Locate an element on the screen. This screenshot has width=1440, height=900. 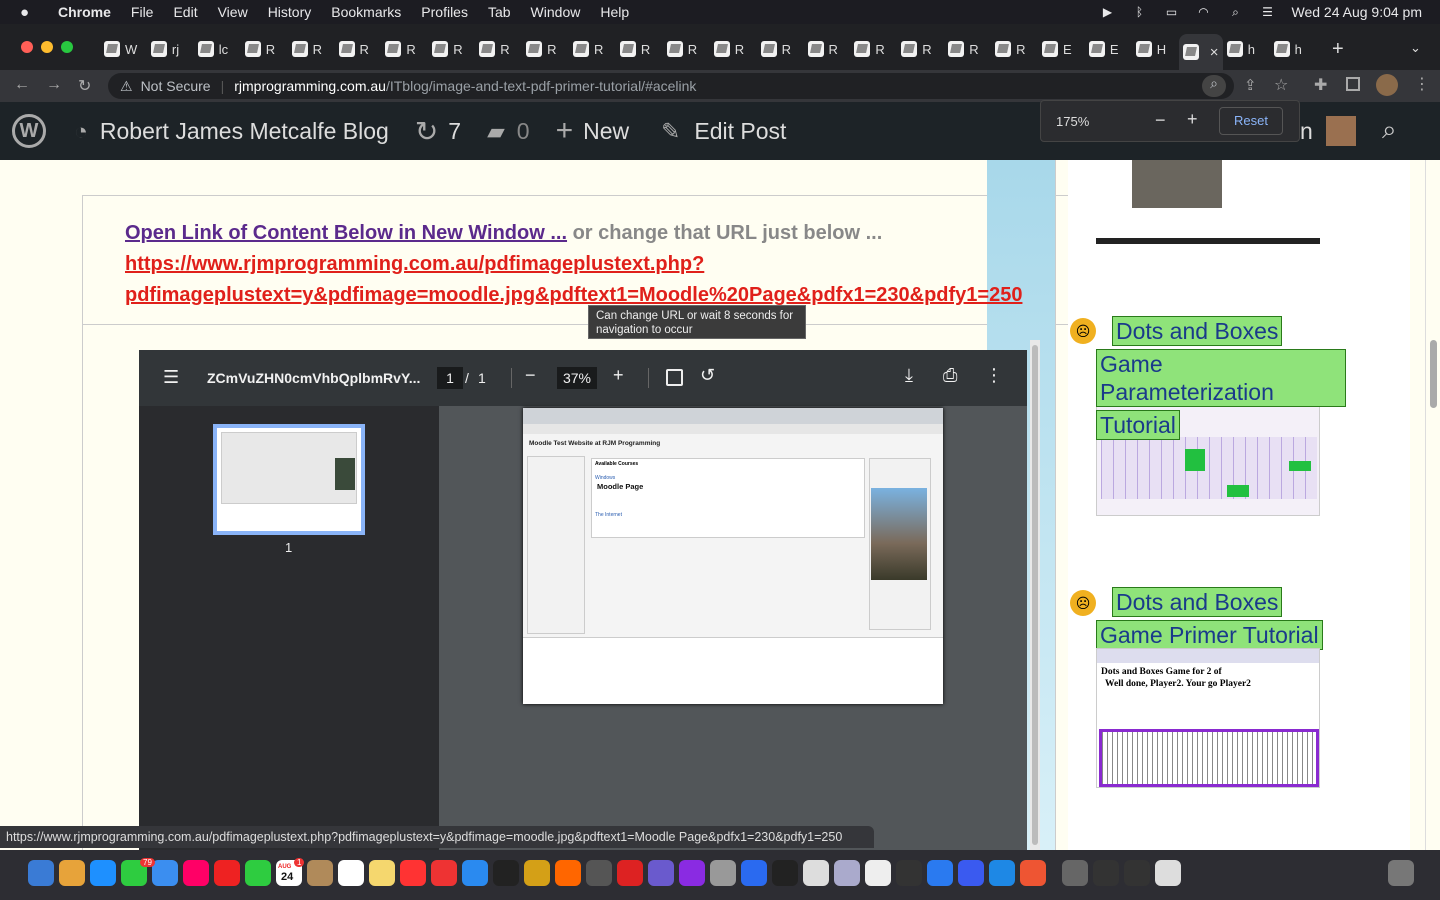
maximize-window-icon is located at coordinates (67, 47).